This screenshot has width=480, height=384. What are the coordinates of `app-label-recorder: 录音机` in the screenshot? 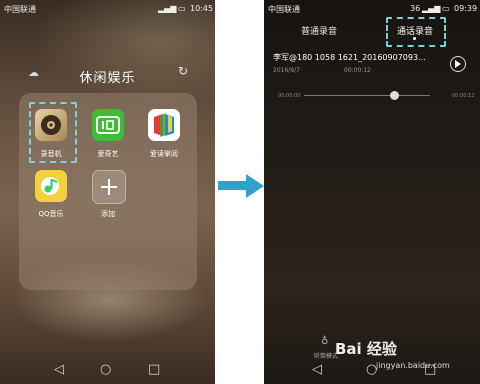 It's located at (51, 154).